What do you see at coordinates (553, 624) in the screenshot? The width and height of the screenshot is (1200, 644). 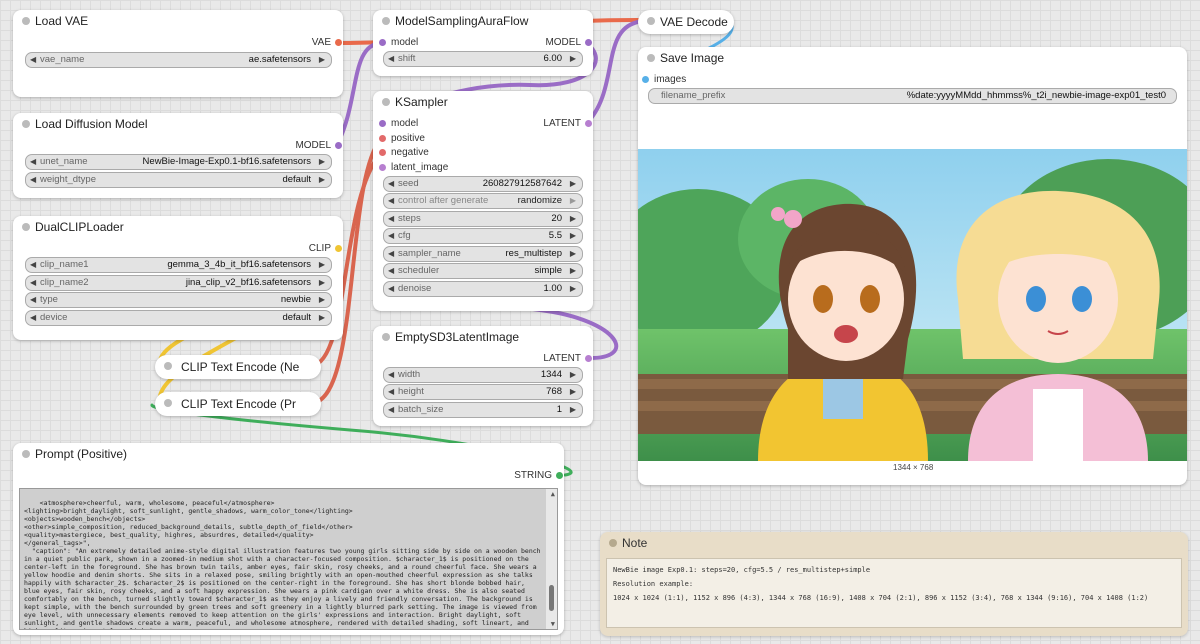 I see `scroll-down-icon: ▼` at bounding box center [553, 624].